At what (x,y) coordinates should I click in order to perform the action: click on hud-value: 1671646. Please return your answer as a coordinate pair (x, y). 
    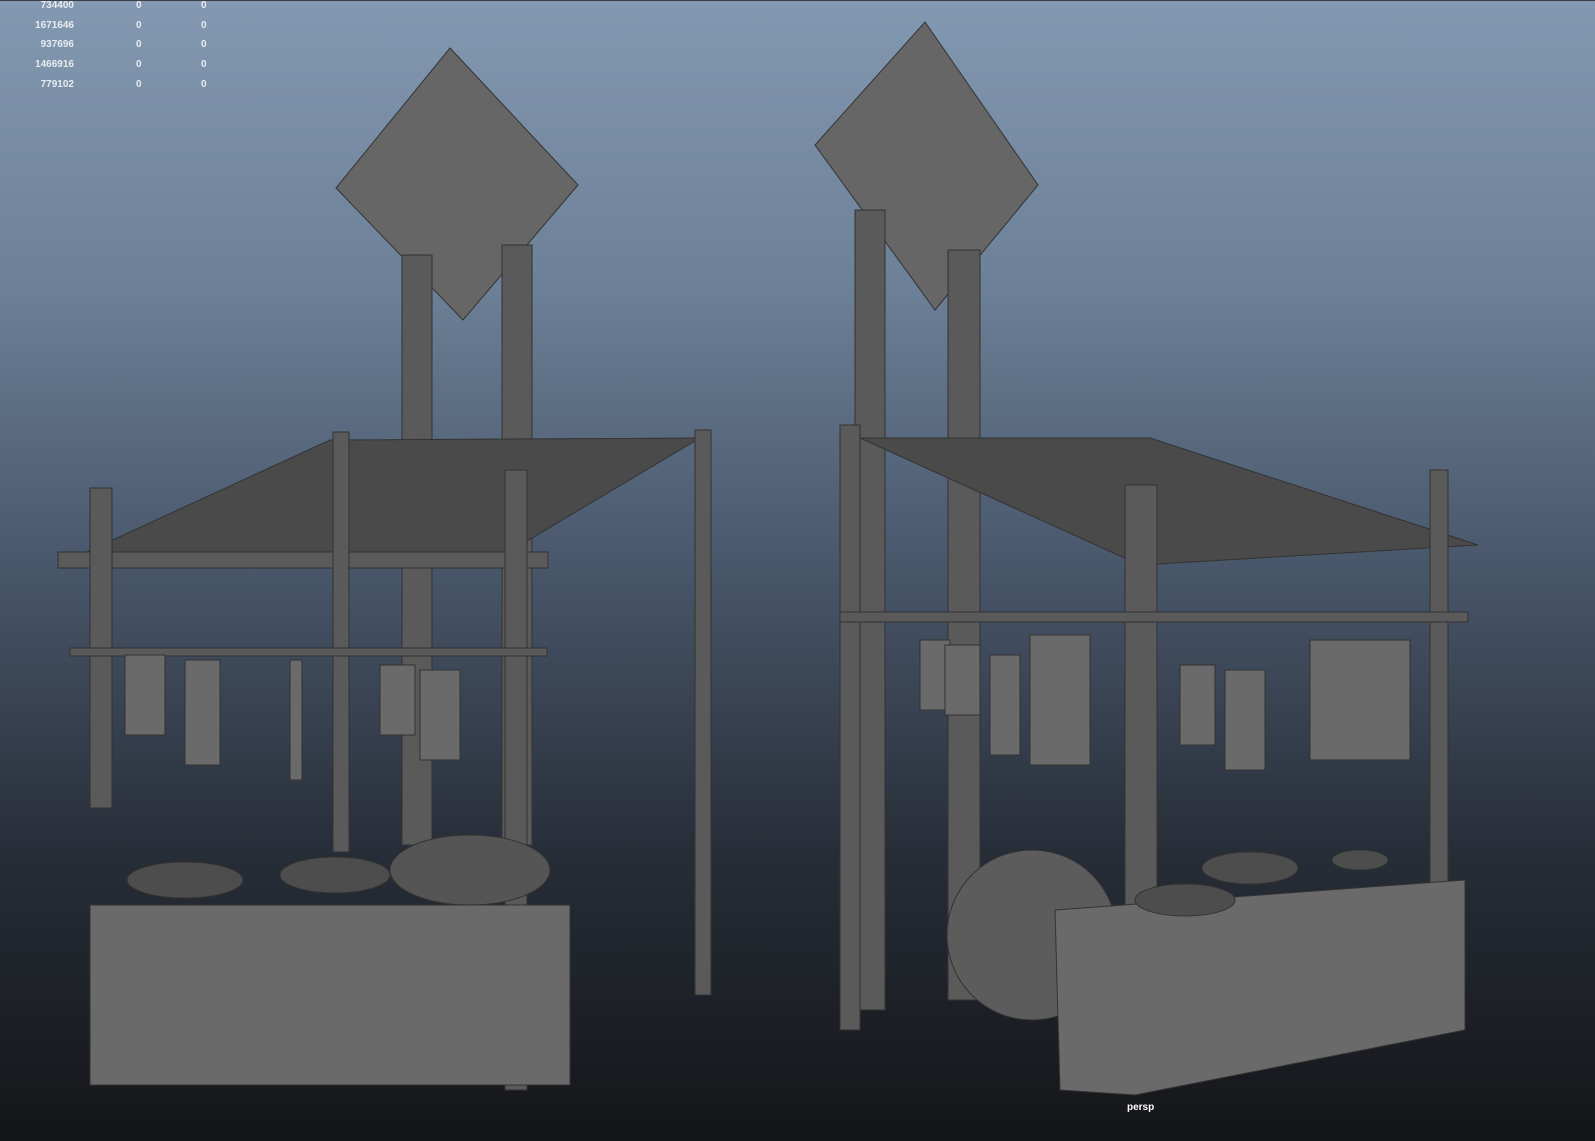
    Looking at the image, I should click on (54, 25).